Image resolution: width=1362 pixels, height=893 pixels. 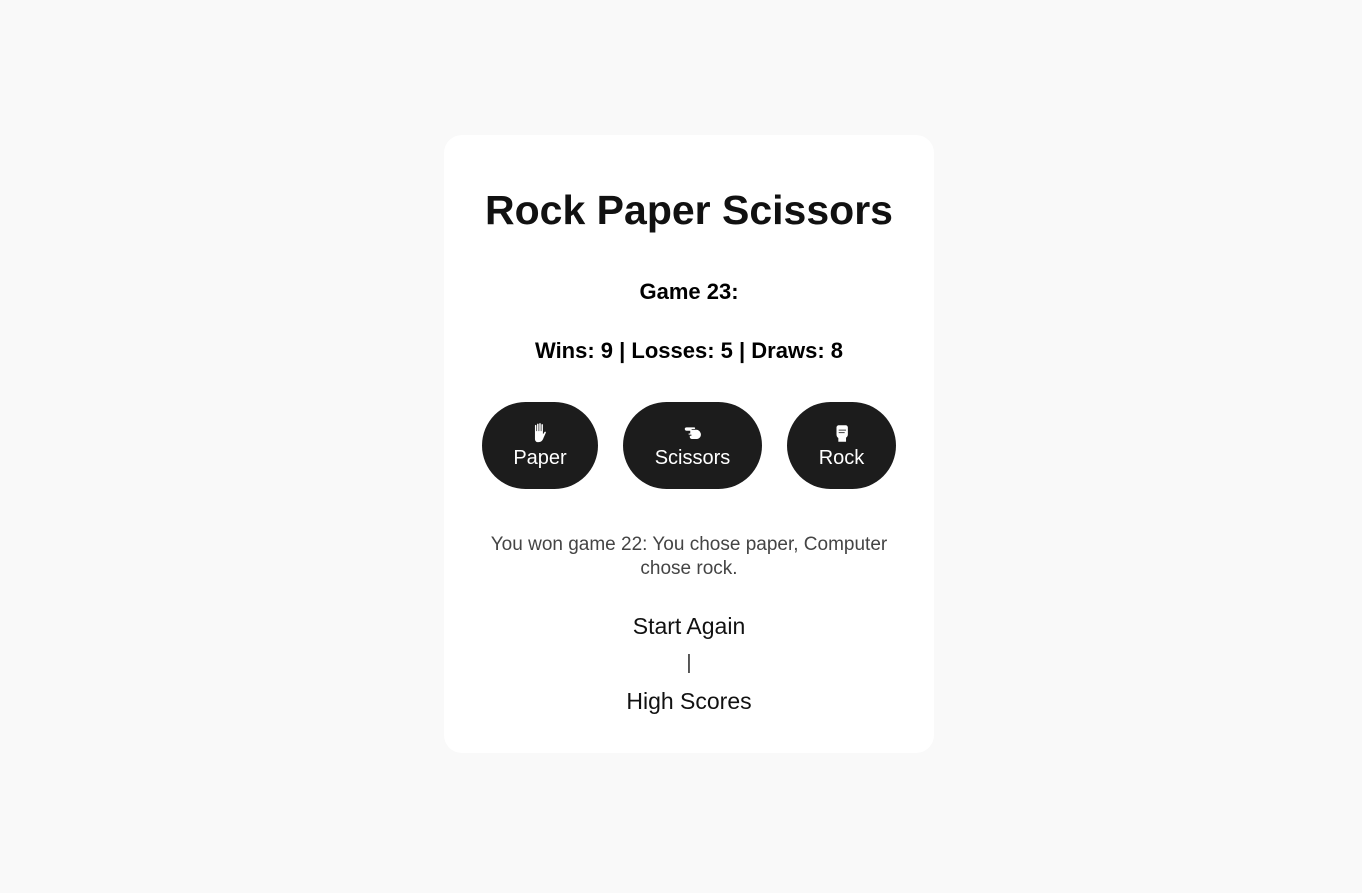 I want to click on high-scores-link: High Scores, so click(x=689, y=701).